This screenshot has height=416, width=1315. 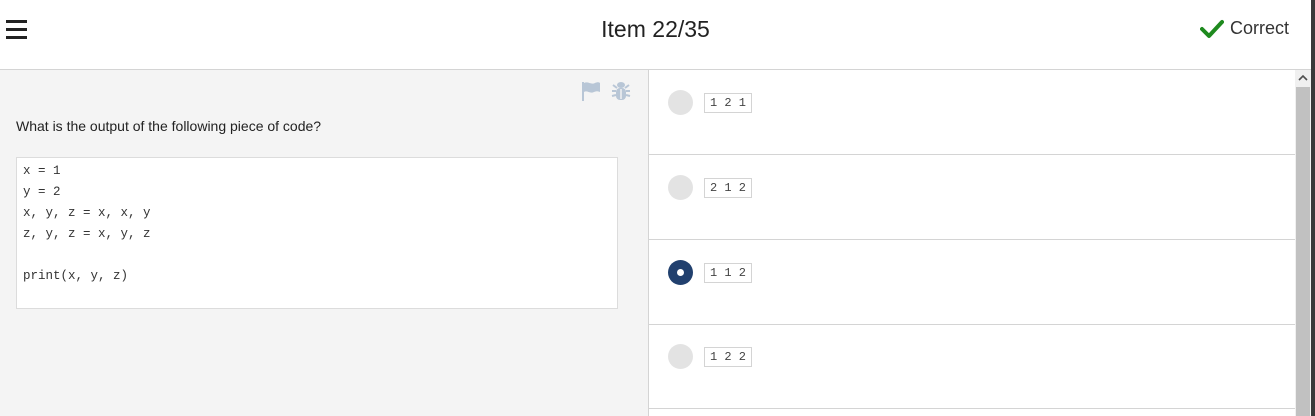 I want to click on scroll-up-arrow-icon, so click(x=1303, y=78).